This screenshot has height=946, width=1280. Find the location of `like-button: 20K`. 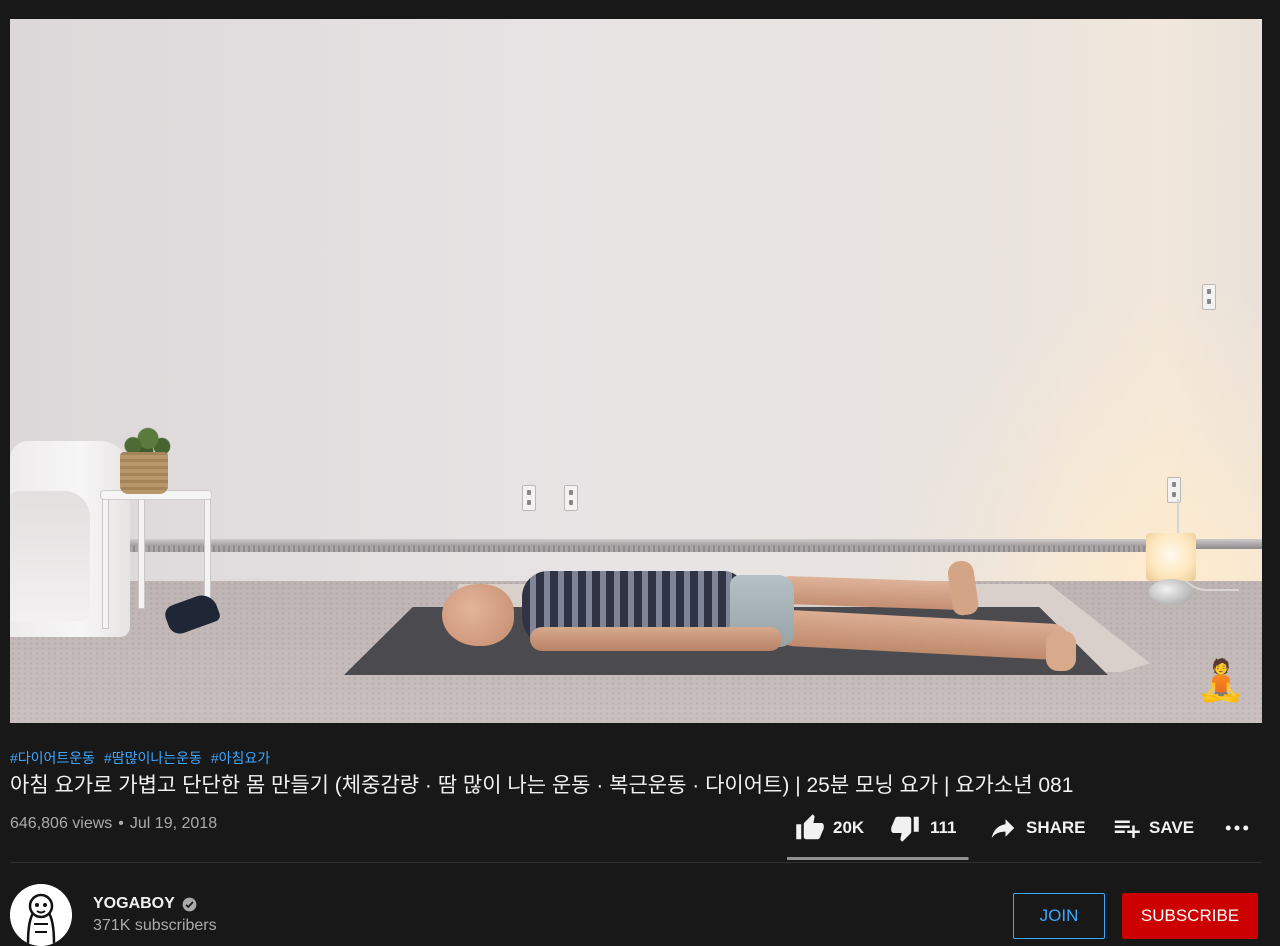

like-button: 20K is located at coordinates (829, 828).